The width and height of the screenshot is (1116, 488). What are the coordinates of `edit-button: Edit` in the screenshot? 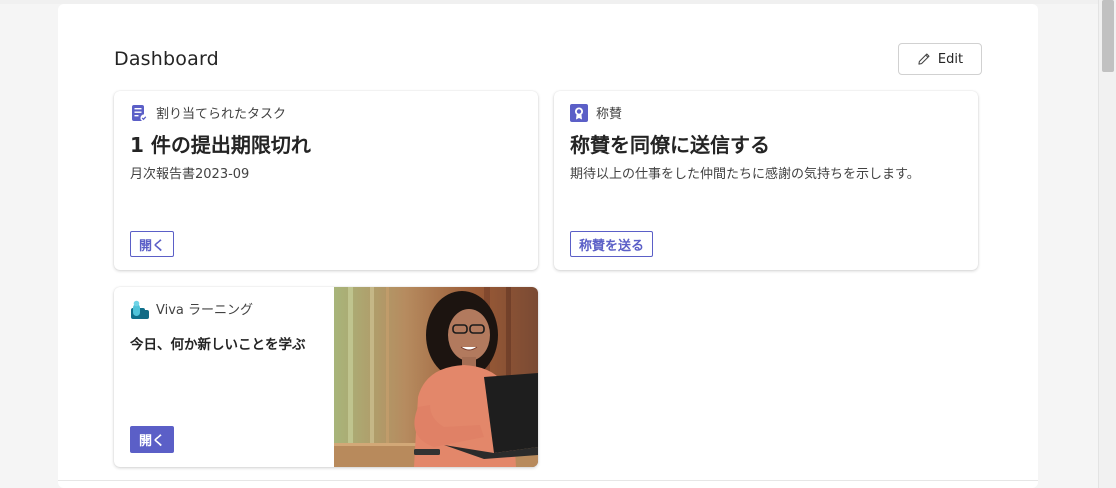 It's located at (940, 59).